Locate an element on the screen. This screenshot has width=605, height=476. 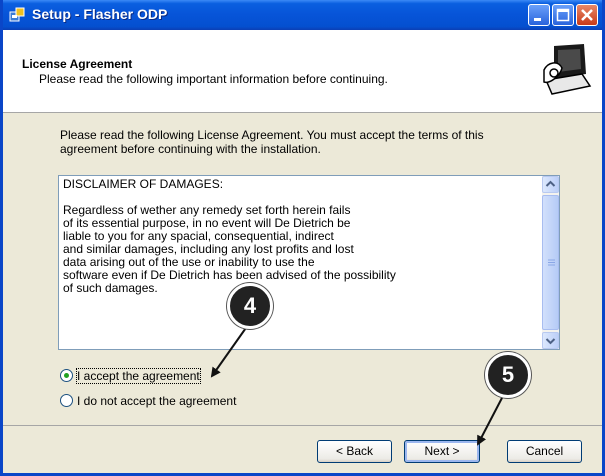
button-area-divider is located at coordinates (302, 425).